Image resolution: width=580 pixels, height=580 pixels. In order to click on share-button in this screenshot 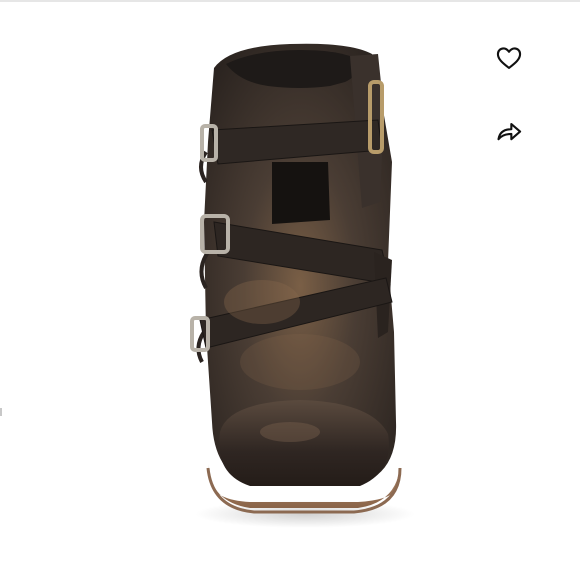, I will do `click(509, 131)`.